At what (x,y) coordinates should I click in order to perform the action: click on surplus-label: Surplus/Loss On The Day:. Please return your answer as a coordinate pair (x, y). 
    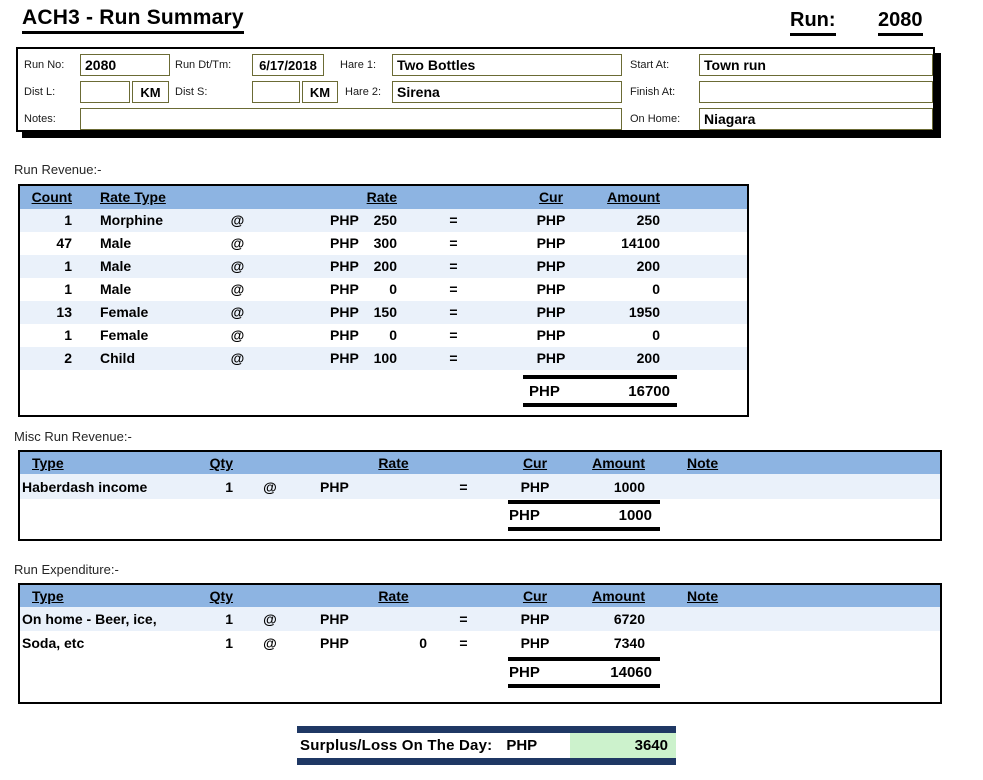
    Looking at the image, I should click on (396, 745).